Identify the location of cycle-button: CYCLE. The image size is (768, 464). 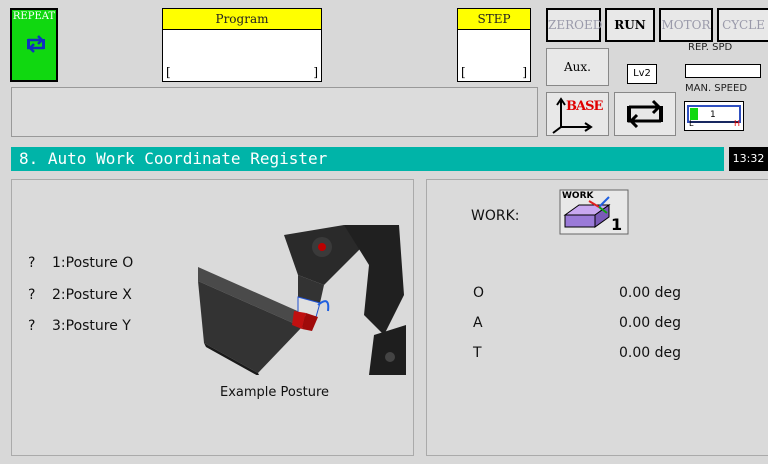
(742, 25).